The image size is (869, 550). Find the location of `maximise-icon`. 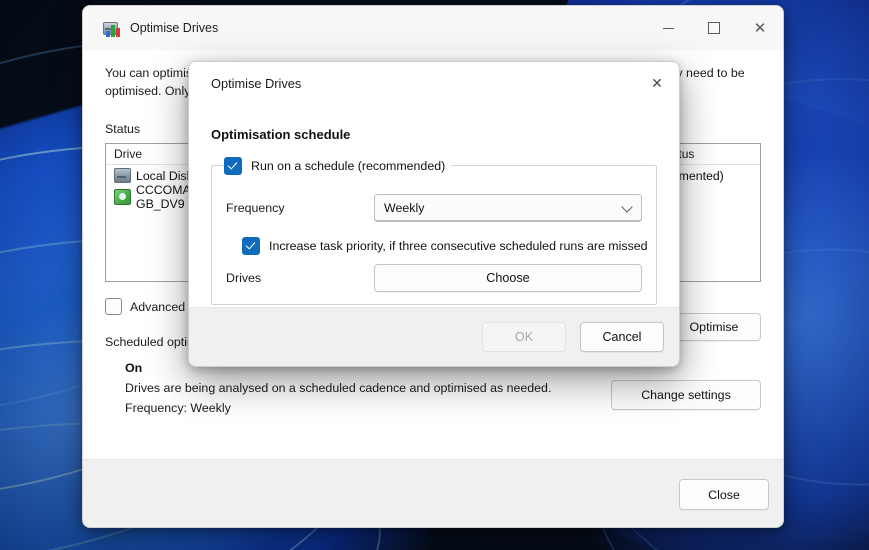

maximise-icon is located at coordinates (714, 28).